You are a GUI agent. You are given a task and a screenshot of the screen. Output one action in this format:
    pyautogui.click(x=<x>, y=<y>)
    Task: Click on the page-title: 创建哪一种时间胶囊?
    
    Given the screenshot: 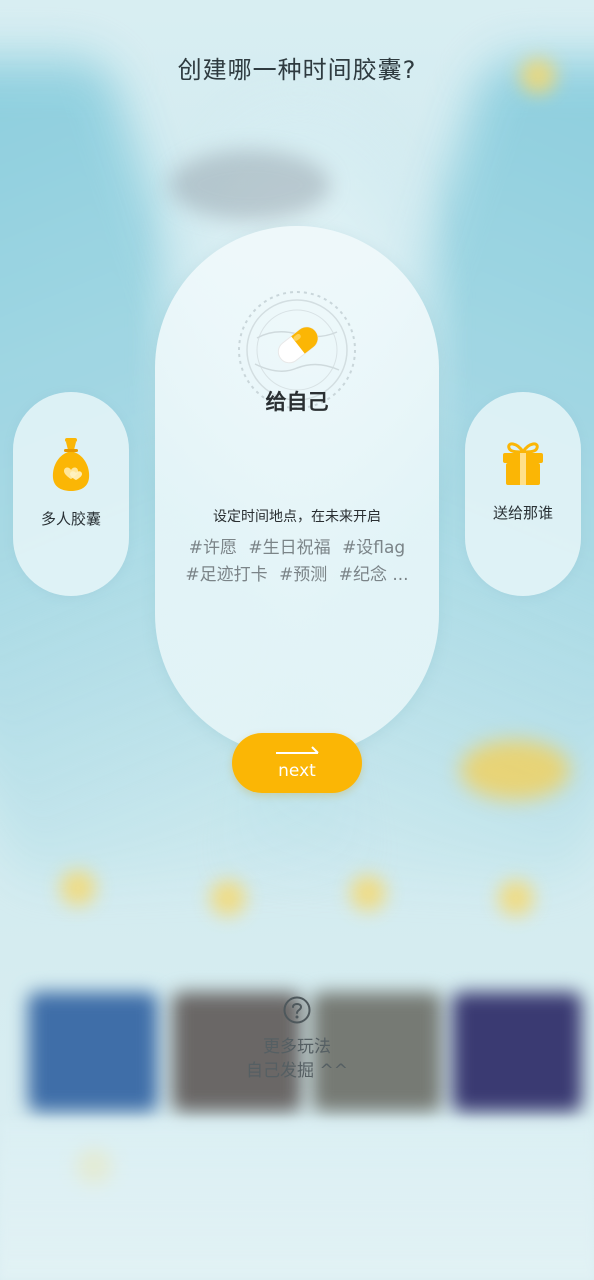 What is the action you would take?
    pyautogui.click(x=297, y=70)
    